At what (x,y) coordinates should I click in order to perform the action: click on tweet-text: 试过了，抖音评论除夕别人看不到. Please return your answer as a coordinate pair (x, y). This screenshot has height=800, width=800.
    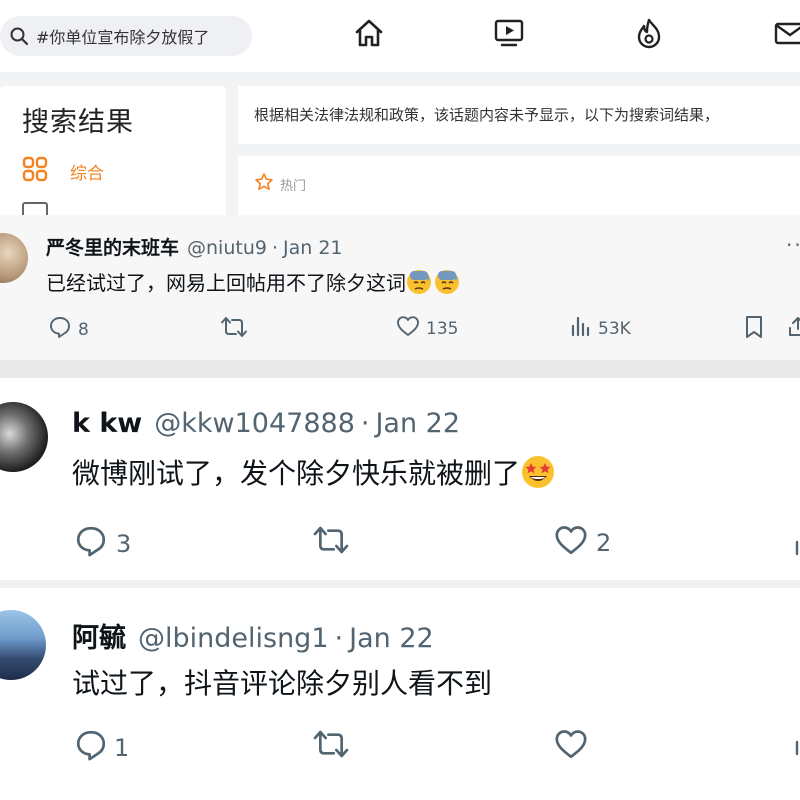
    Looking at the image, I should click on (282, 683).